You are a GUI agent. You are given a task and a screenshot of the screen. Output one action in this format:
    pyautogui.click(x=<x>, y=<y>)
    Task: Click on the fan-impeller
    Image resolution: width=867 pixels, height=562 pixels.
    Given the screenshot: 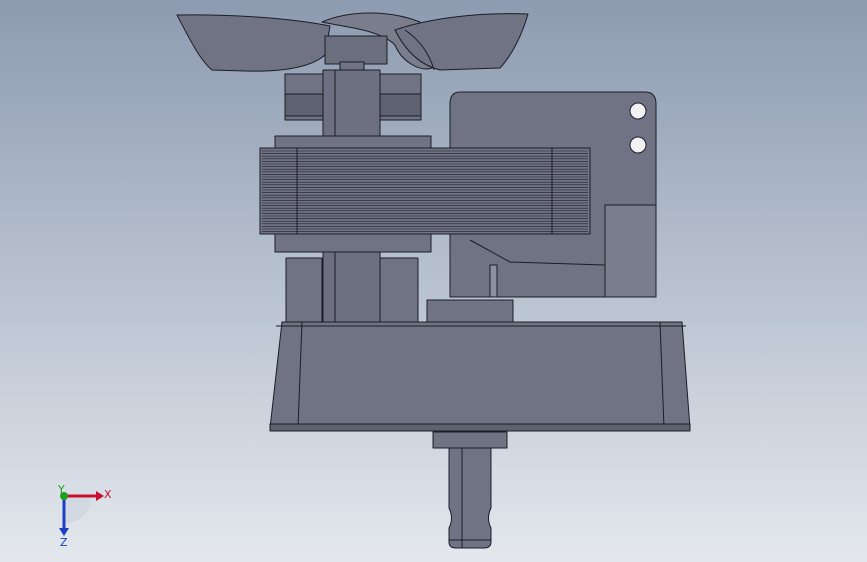 What is the action you would take?
    pyautogui.click(x=352, y=43)
    